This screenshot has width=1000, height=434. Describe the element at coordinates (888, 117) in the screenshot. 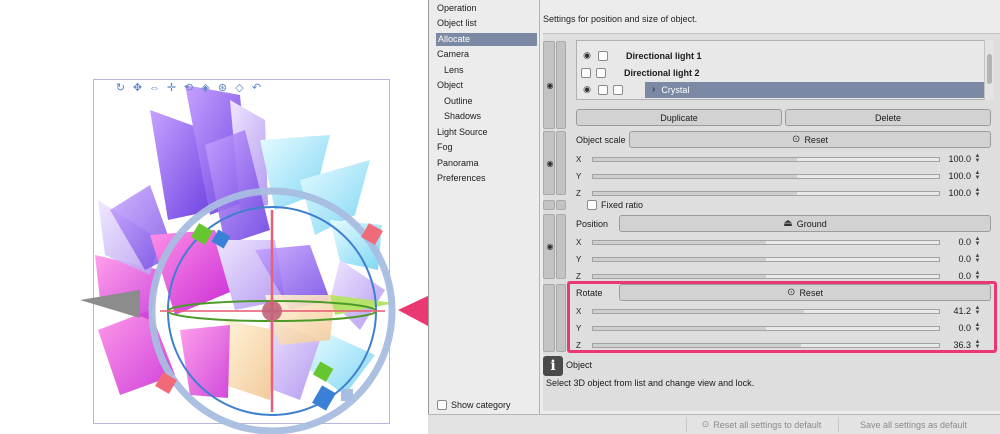

I see `delete-button: Delete` at that location.